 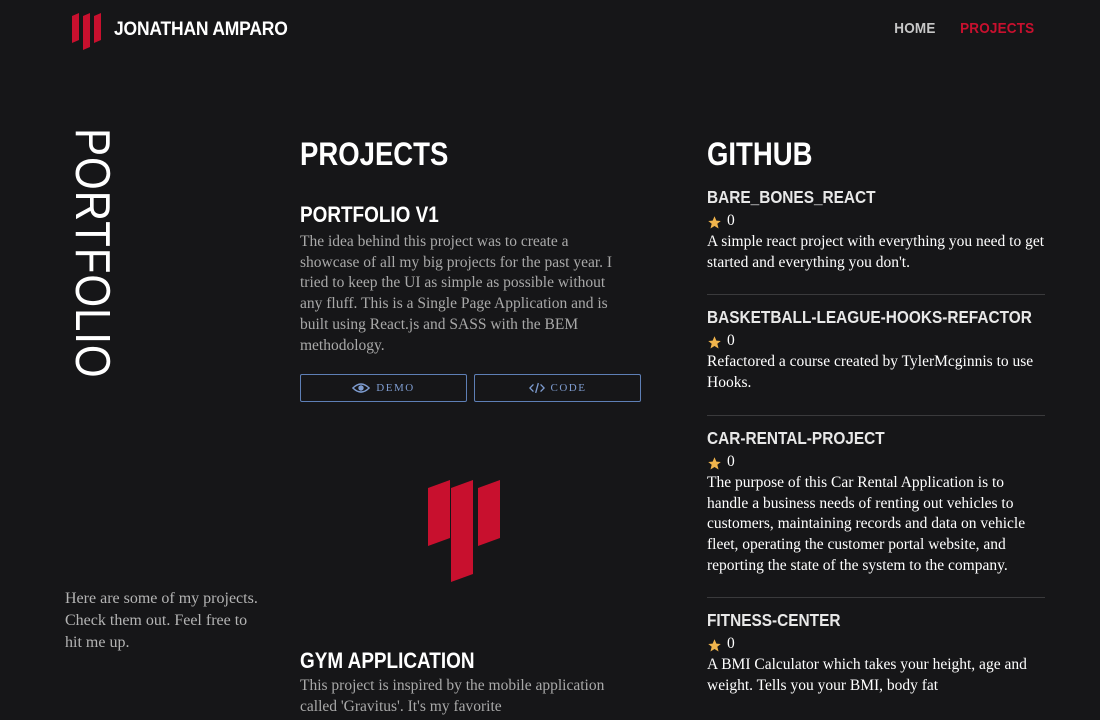 What do you see at coordinates (361, 388) in the screenshot?
I see `eye-icon` at bounding box center [361, 388].